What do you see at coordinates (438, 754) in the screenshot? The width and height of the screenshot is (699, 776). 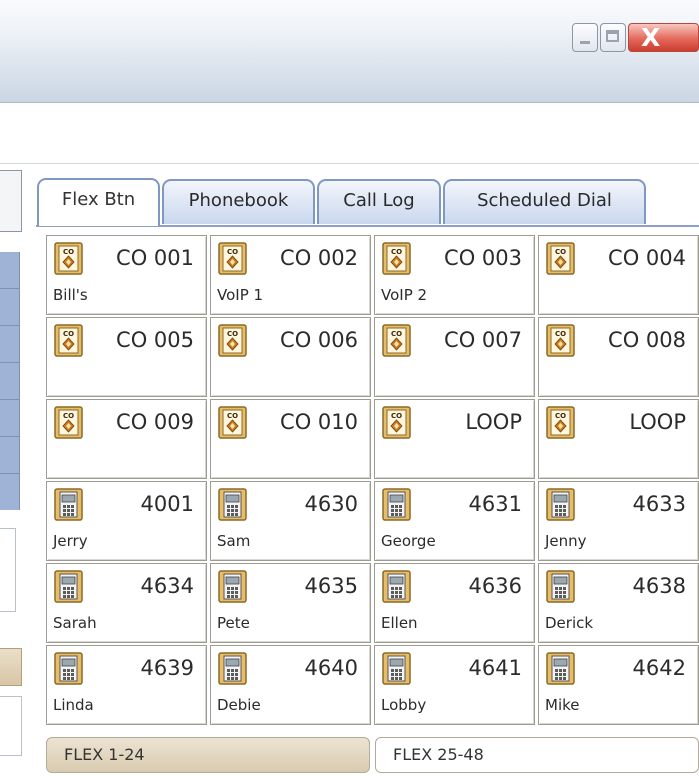 I see `page-label: FLEX 25-48` at bounding box center [438, 754].